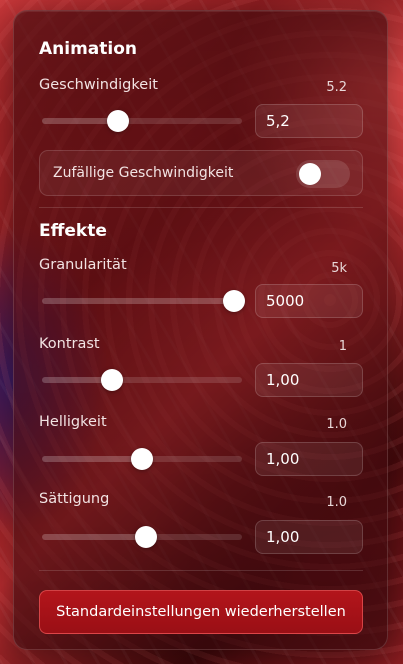 The image size is (403, 664). Describe the element at coordinates (83, 265) in the screenshot. I see `granularity-label: Granularität` at that location.